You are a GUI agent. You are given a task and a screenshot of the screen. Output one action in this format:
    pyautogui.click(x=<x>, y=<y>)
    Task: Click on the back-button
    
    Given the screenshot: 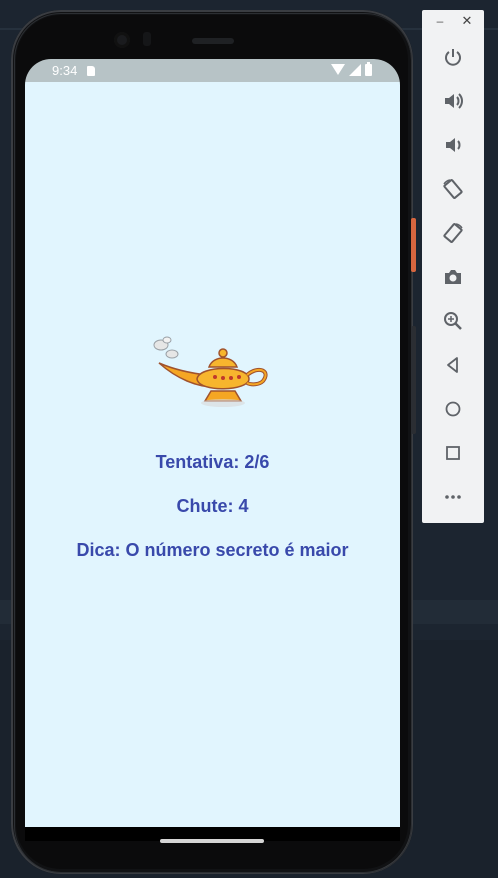 What is the action you would take?
    pyautogui.click(x=453, y=365)
    